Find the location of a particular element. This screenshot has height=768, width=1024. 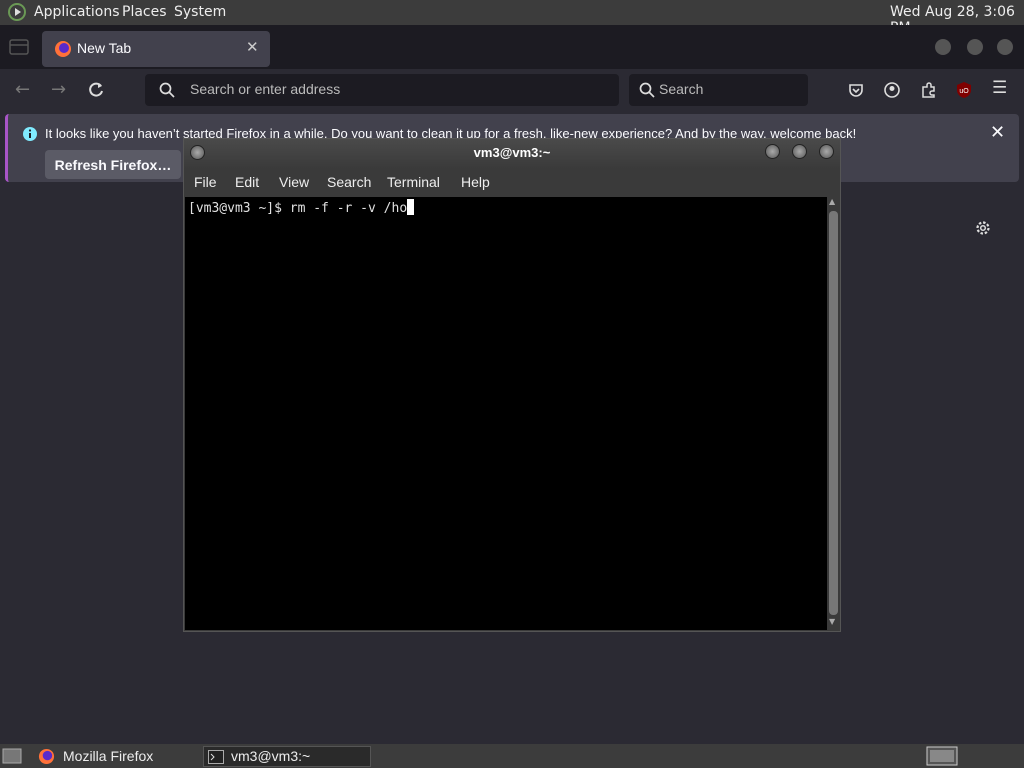

close-window-icon is located at coordinates (1005, 47).